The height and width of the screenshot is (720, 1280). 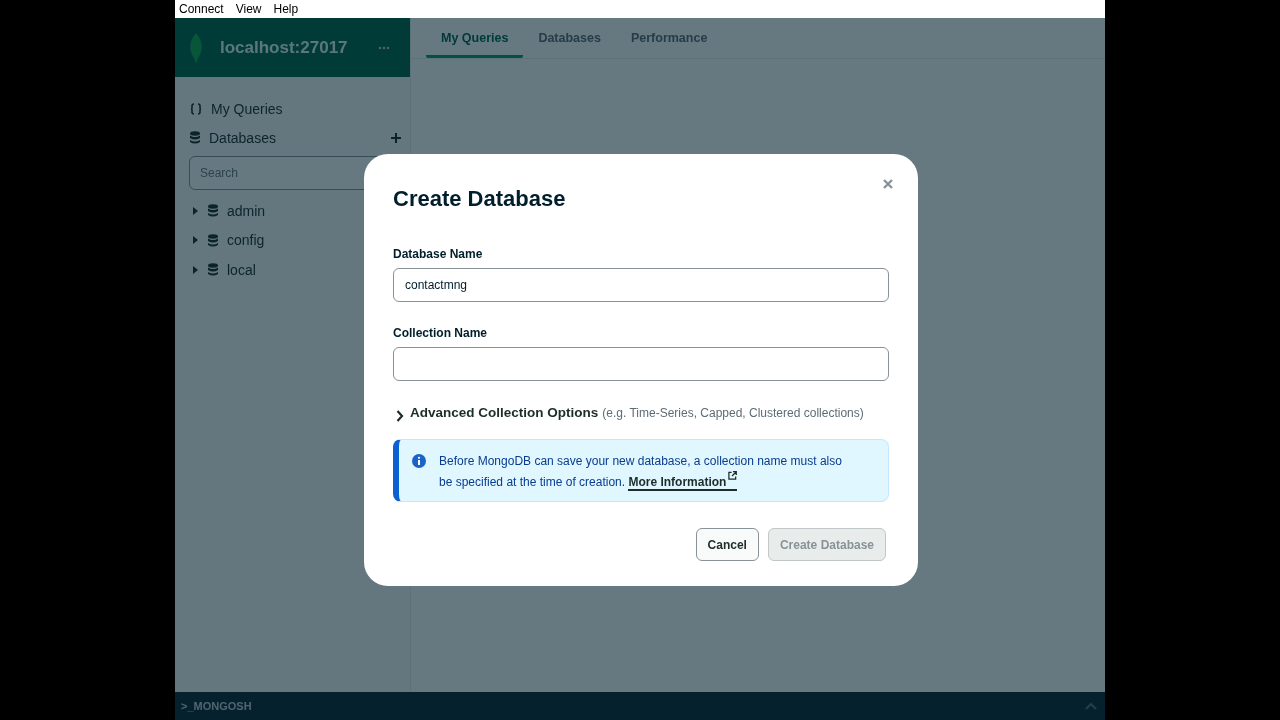 What do you see at coordinates (201, 9) in the screenshot?
I see `menu-item: Connect` at bounding box center [201, 9].